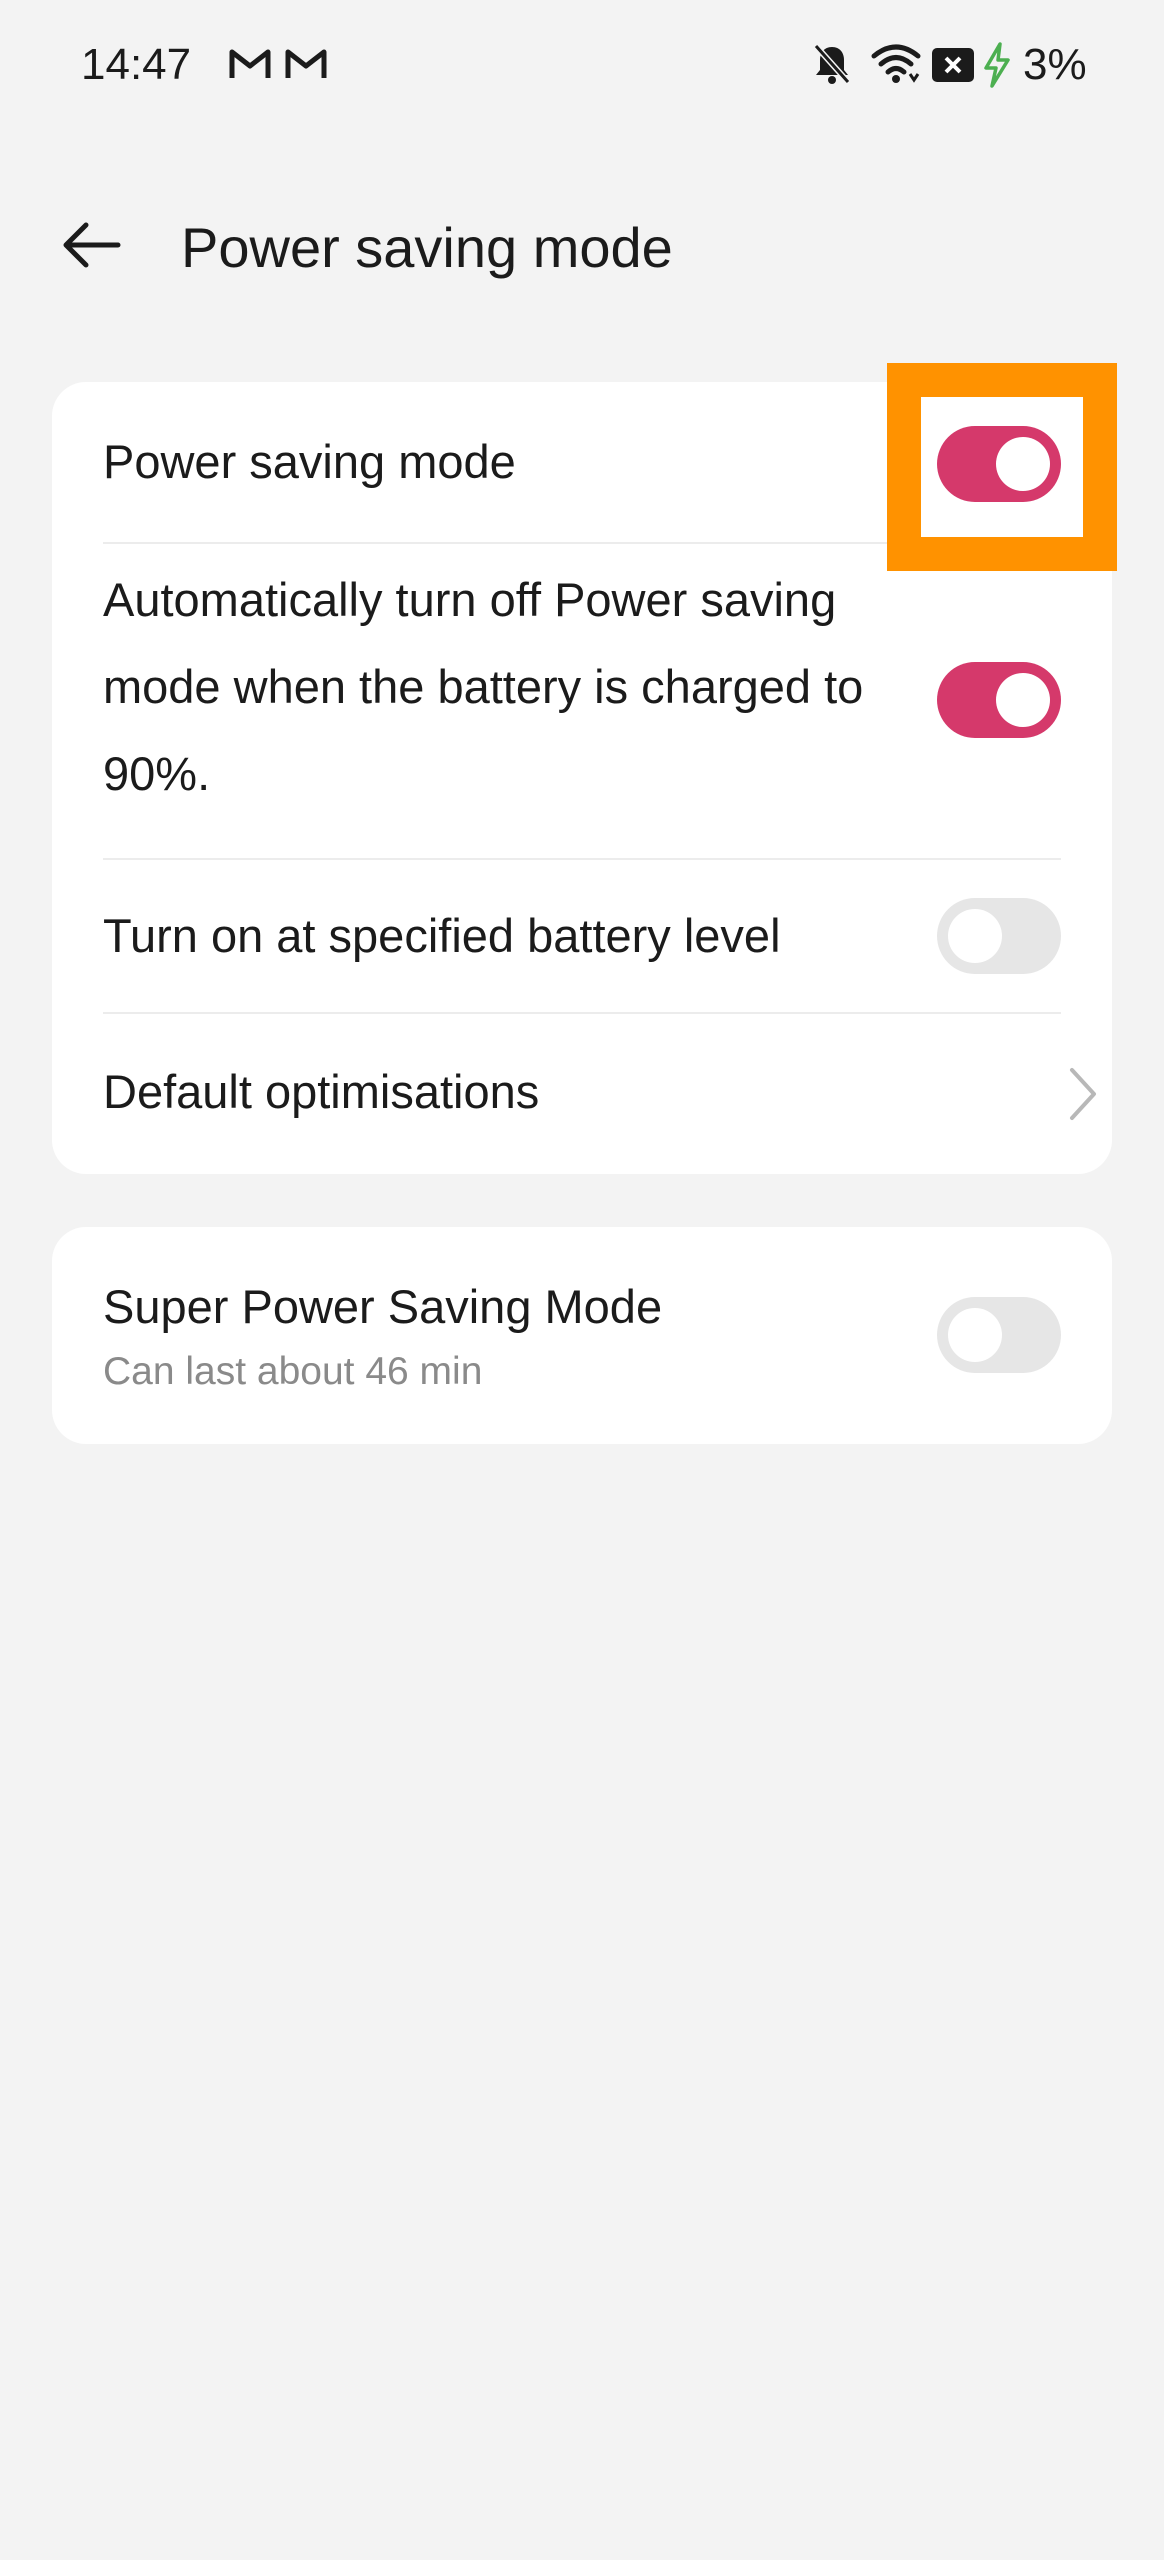  I want to click on wifi-icon, so click(896, 63).